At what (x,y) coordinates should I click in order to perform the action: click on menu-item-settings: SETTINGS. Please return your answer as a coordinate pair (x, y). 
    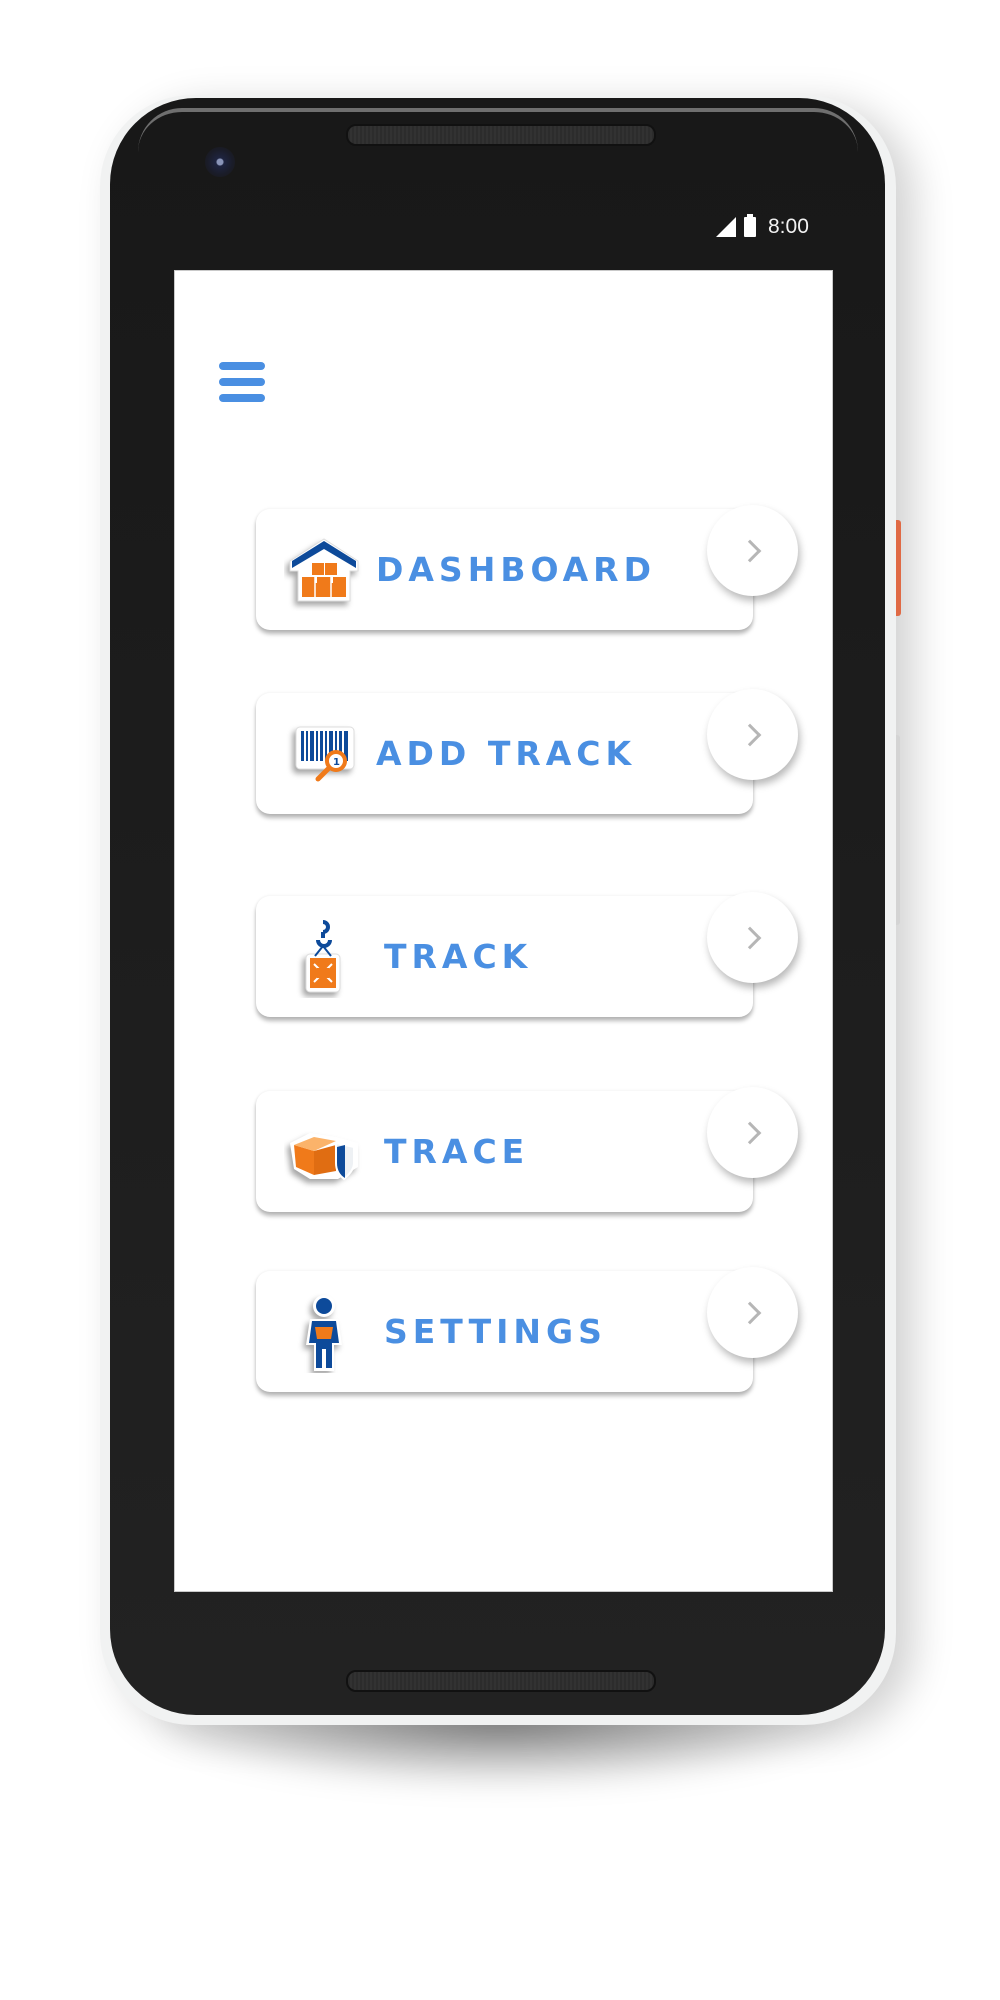
    Looking at the image, I should click on (504, 1331).